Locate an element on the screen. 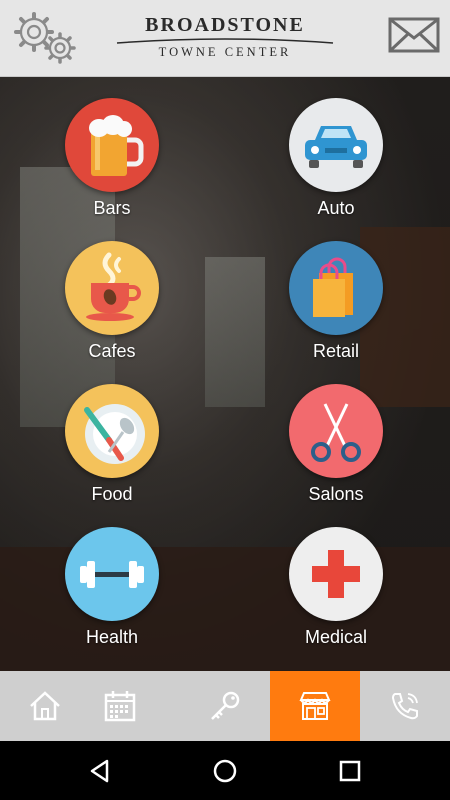  envelope-icon is located at coordinates (414, 35).